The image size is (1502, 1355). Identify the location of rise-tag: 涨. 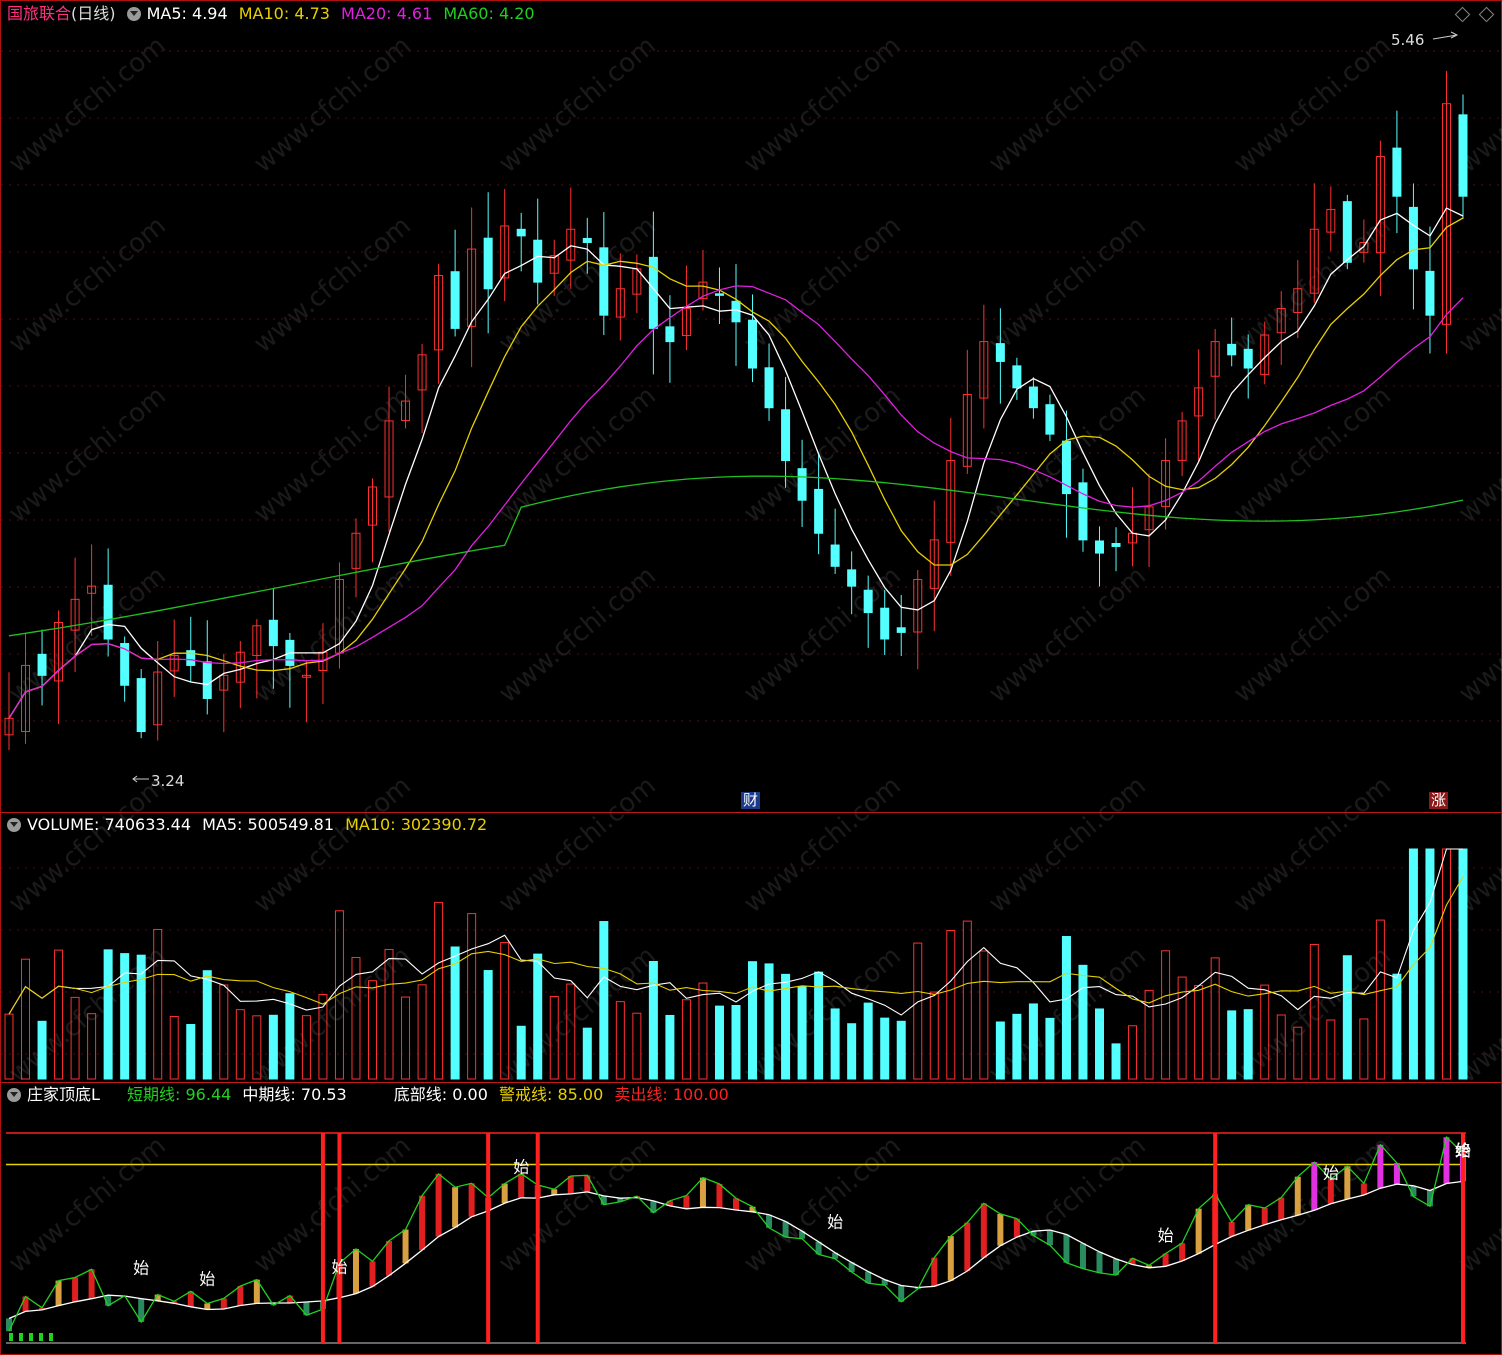
(1439, 800).